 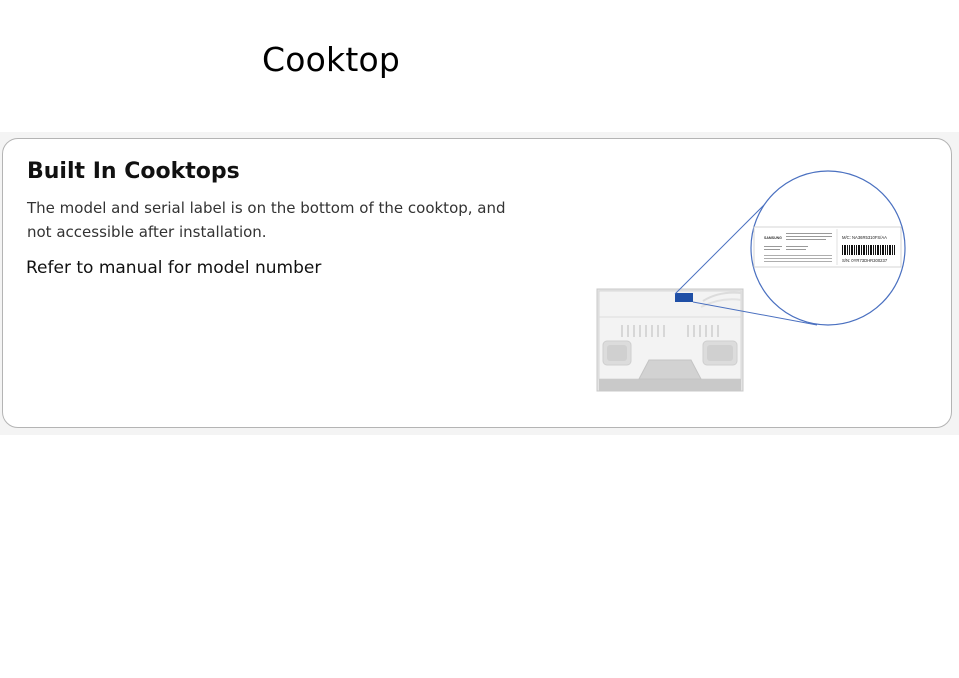 What do you see at coordinates (773, 238) in the screenshot?
I see `label-brand-text: SAMSUNG` at bounding box center [773, 238].